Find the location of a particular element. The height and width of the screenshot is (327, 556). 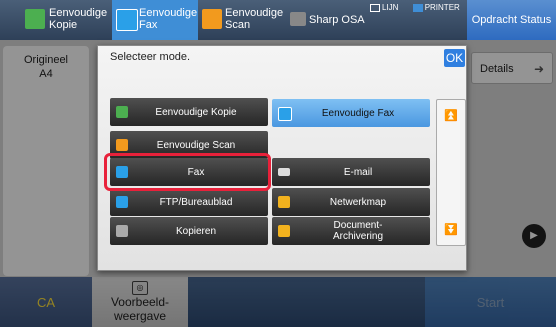

opdracht-status-button: Opdracht Status is located at coordinates (511, 20).